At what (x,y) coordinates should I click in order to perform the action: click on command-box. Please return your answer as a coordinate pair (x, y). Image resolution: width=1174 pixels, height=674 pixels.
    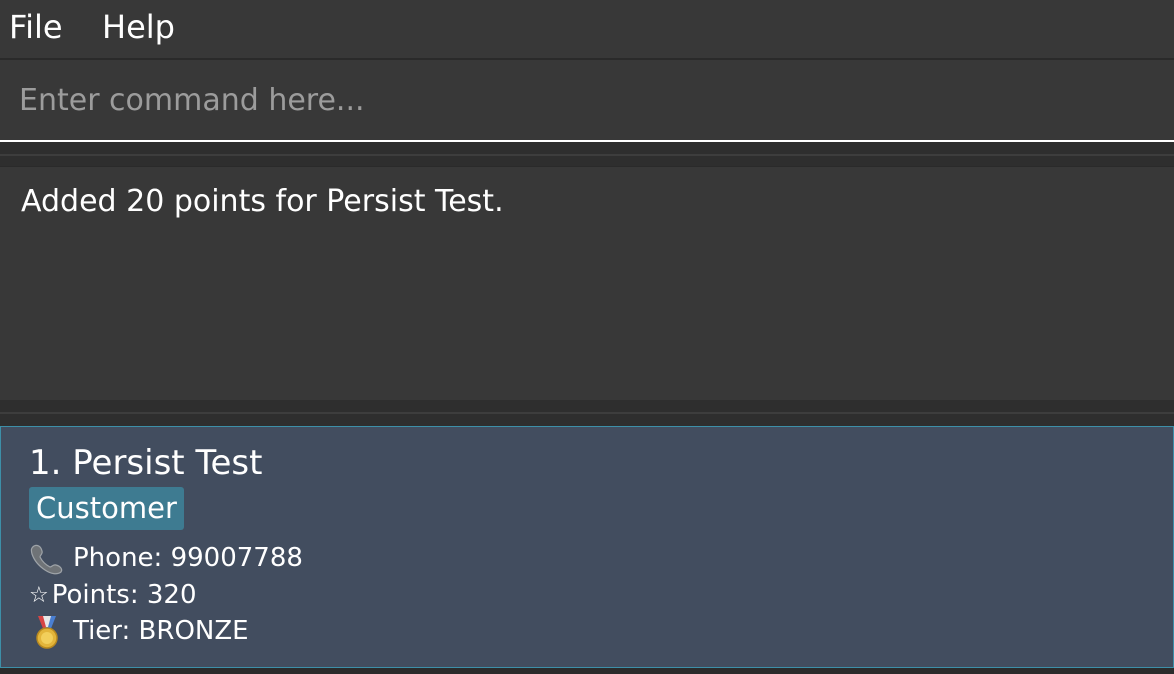
    Looking at the image, I should click on (587, 101).